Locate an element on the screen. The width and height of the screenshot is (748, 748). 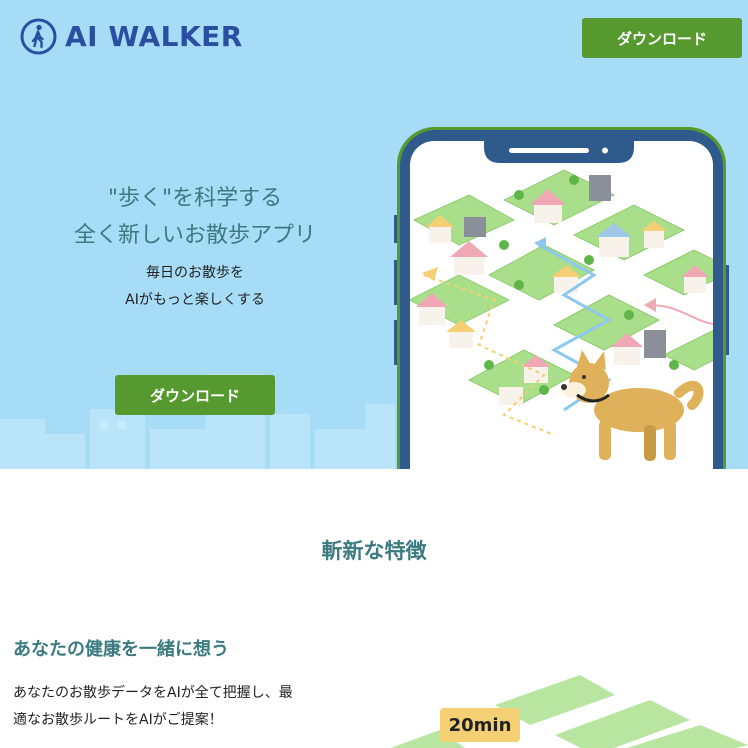
features-section-title: 斬新な特徴 is located at coordinates (374, 551).